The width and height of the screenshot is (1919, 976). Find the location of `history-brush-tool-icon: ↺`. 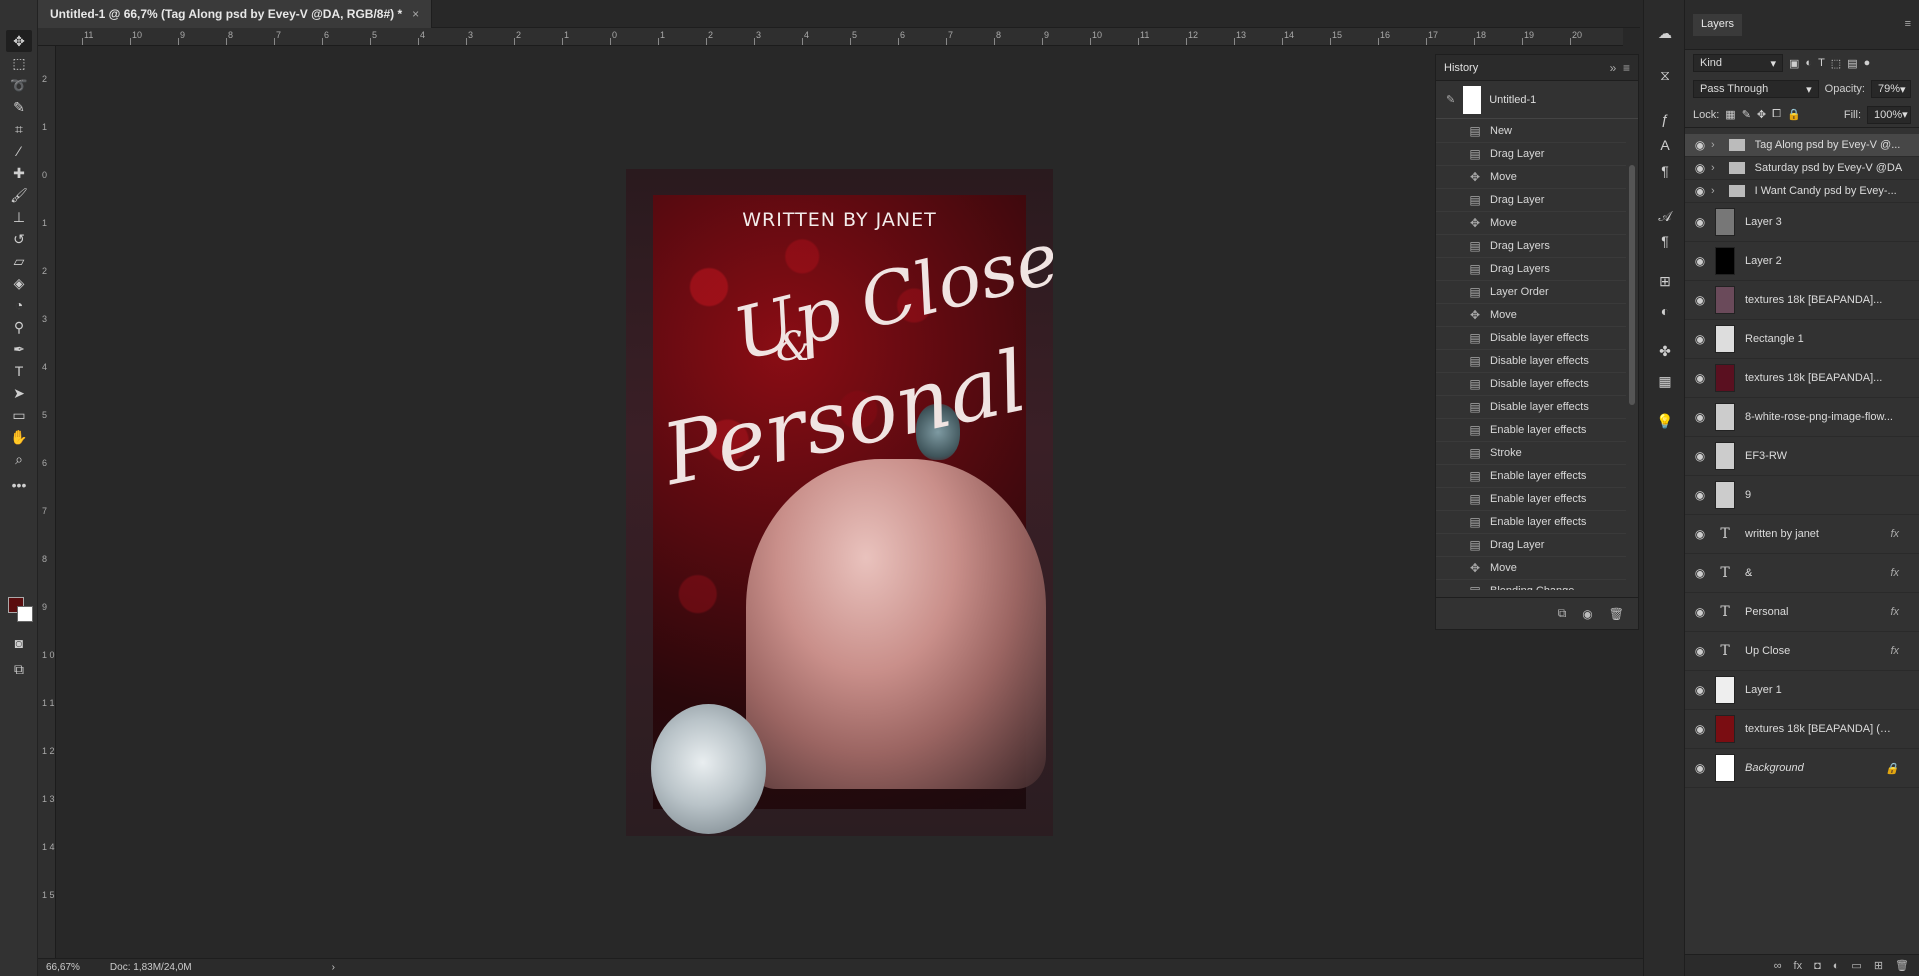

history-brush-tool-icon: ↺ is located at coordinates (19, 239).